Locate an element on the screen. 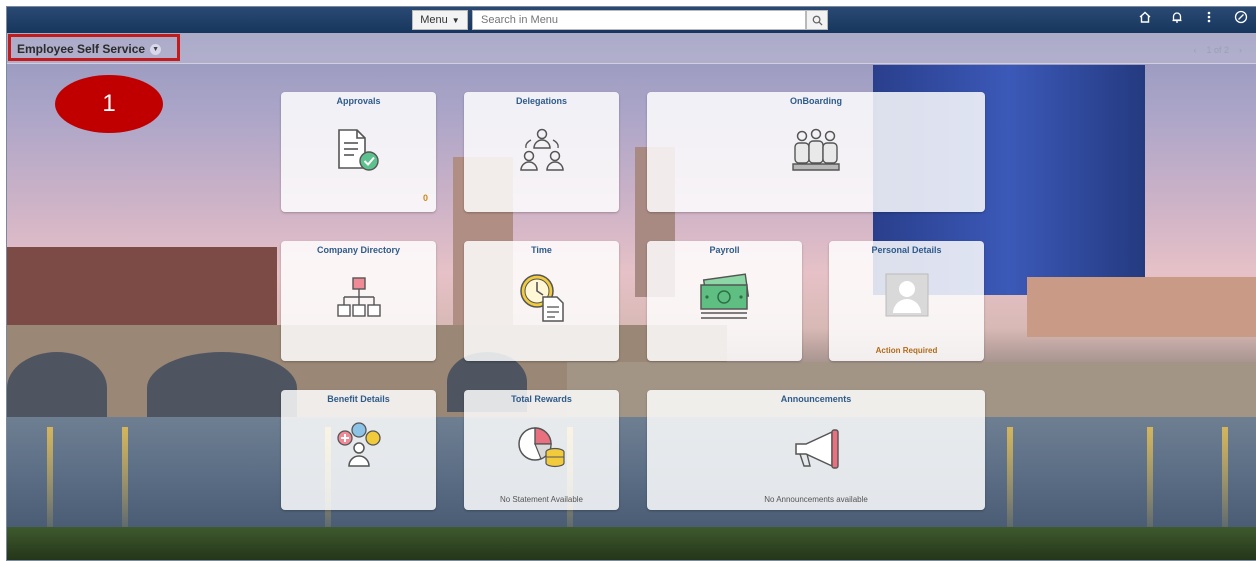 The height and width of the screenshot is (561, 1256). chevron-right-icon: › is located at coordinates (1240, 50).